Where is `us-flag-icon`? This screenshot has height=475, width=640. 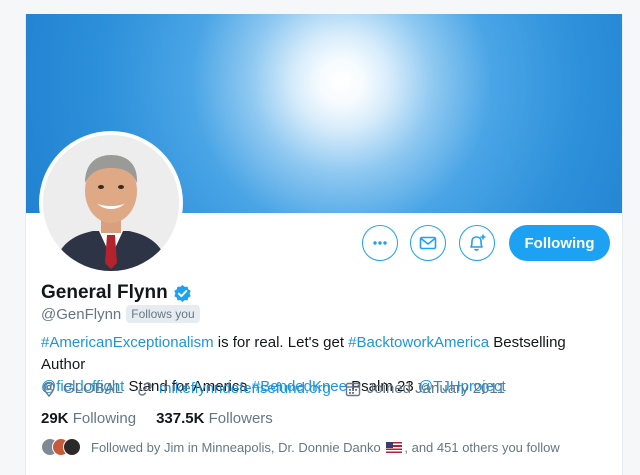
us-flag-icon is located at coordinates (394, 447).